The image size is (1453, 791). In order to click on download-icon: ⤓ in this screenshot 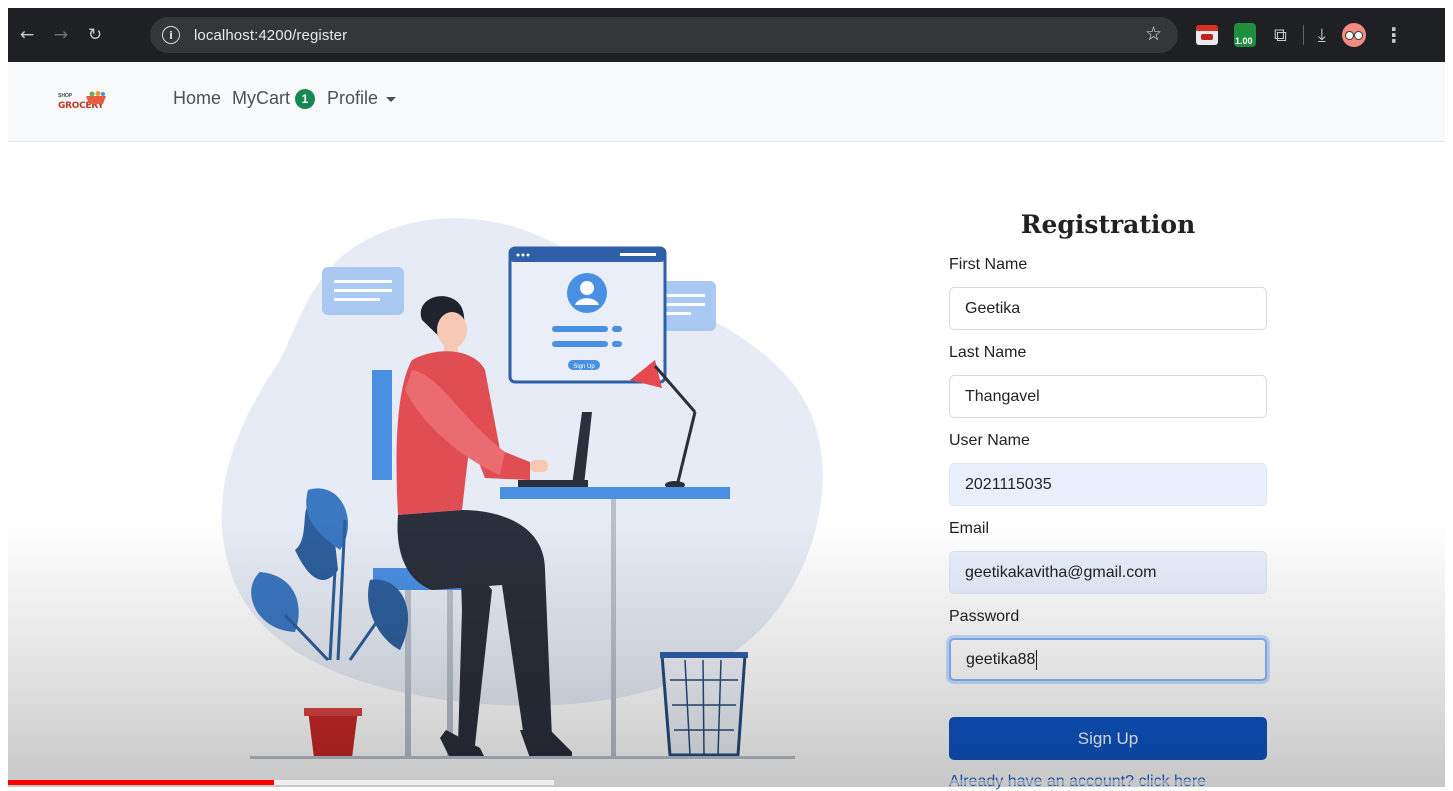, I will do `click(1322, 35)`.